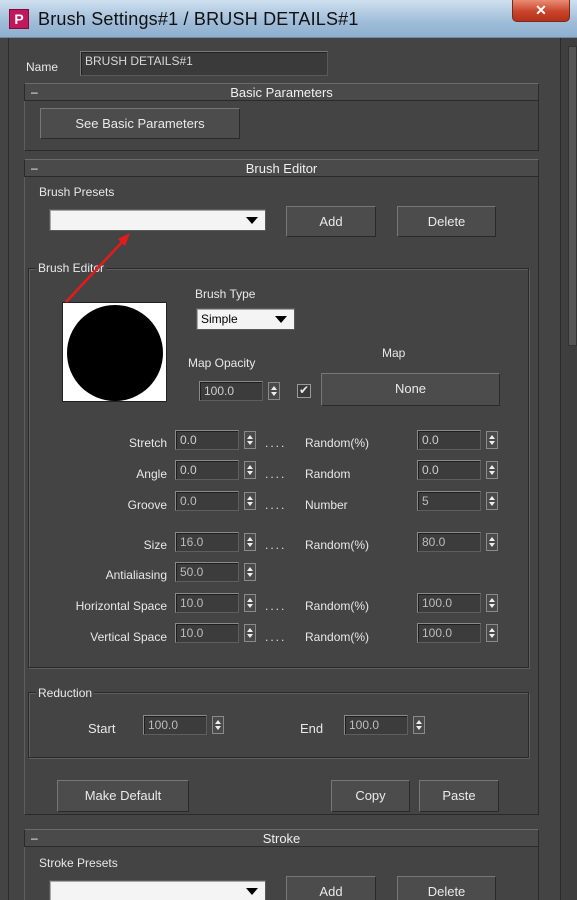 The height and width of the screenshot is (900, 577). Describe the element at coordinates (97, 268) in the screenshot. I see `annotation-arrow` at that location.